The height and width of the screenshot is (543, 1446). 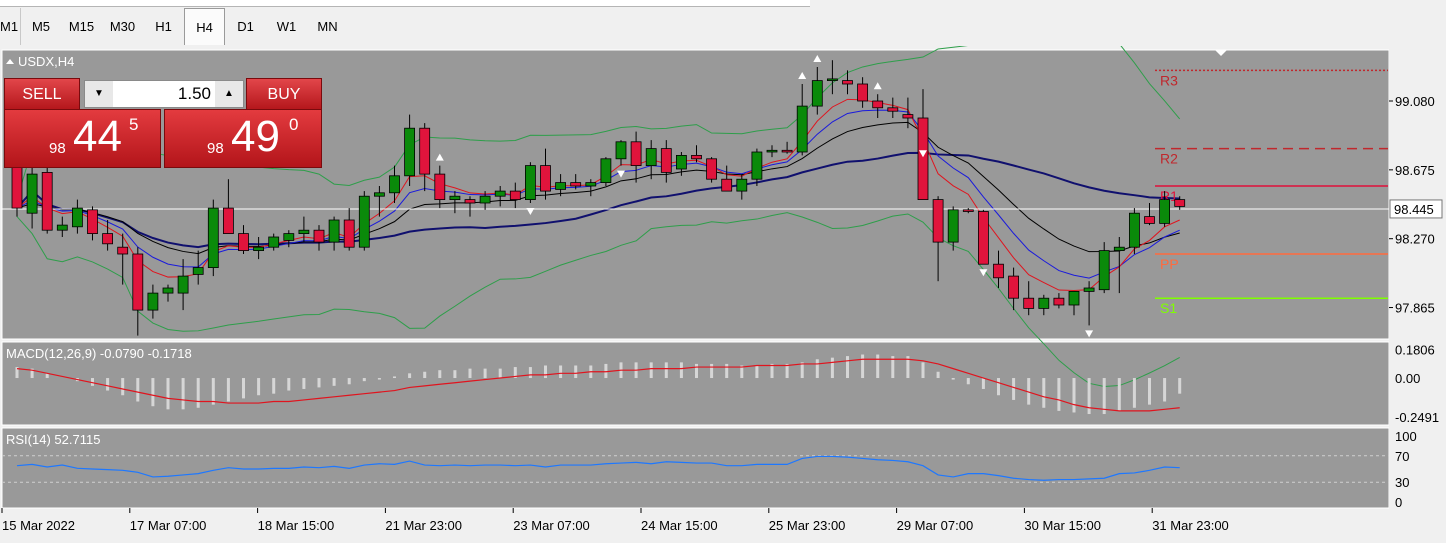 I want to click on macd-tick-label: -0.2491, so click(x=1417, y=417).